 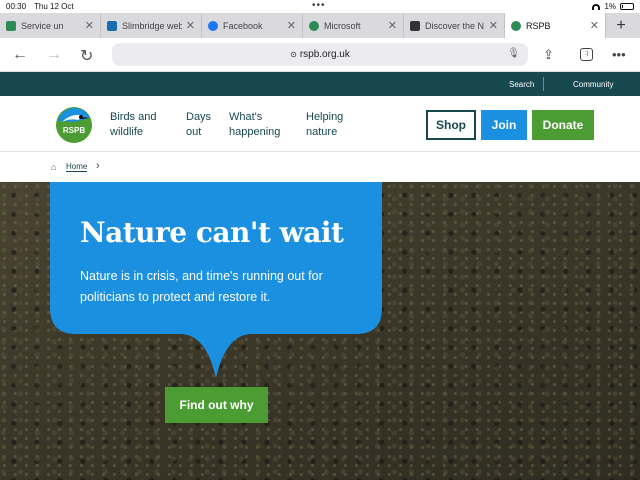 I want to click on url-text: rspb.org.uk, so click(x=324, y=54).